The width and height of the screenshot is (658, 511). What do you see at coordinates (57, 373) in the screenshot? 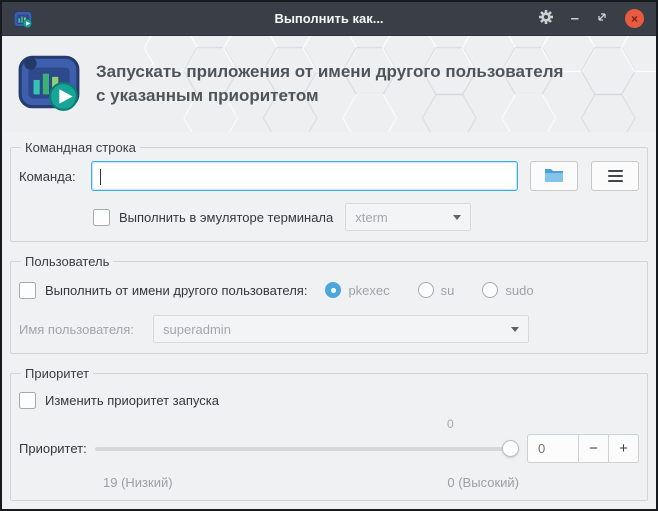
I see `priority-legend: Приоритет` at bounding box center [57, 373].